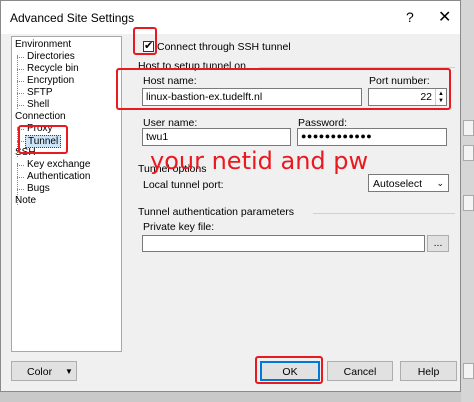 Image resolution: width=474 pixels, height=402 pixels. What do you see at coordinates (283, 243) in the screenshot?
I see `private-key-input` at bounding box center [283, 243].